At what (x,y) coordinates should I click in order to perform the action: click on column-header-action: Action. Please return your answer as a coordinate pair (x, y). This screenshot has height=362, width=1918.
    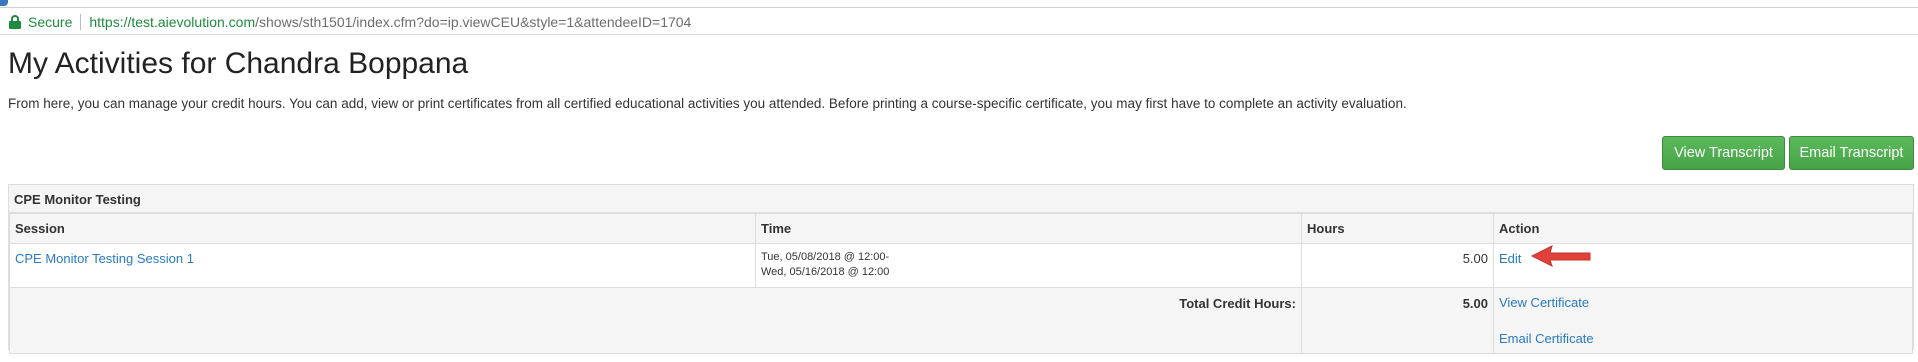
    Looking at the image, I should click on (1703, 228).